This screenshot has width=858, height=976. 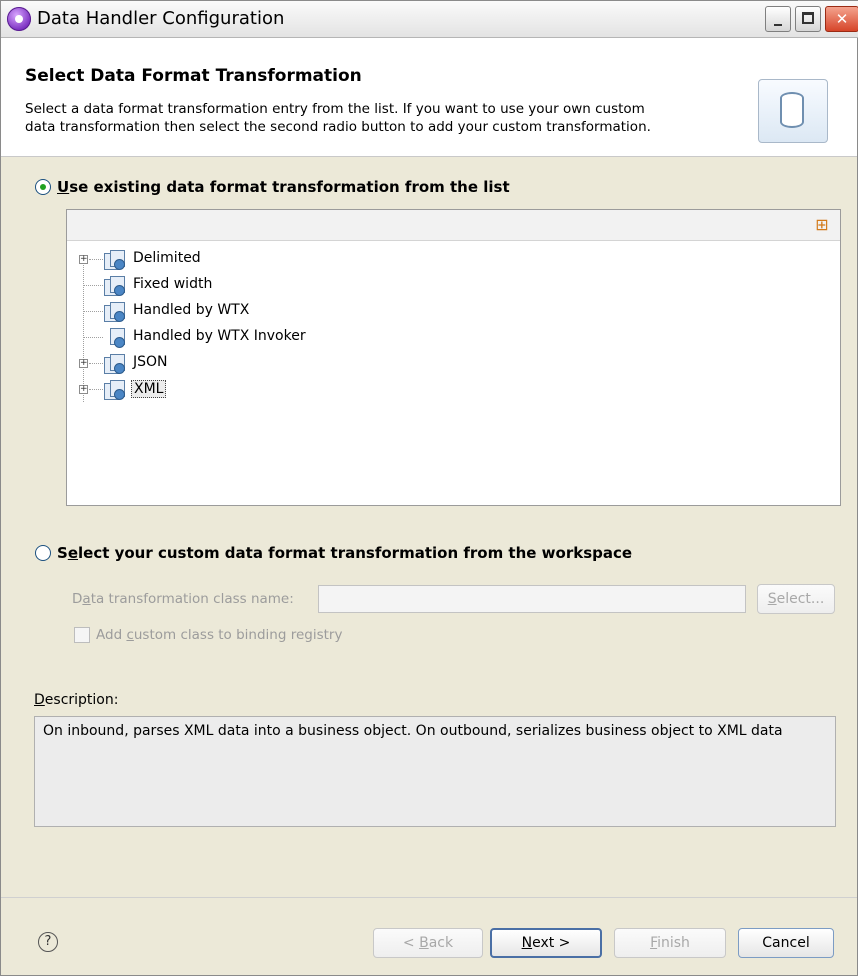 I want to click on checkbox-label-mnemonic: c, so click(x=130, y=635).